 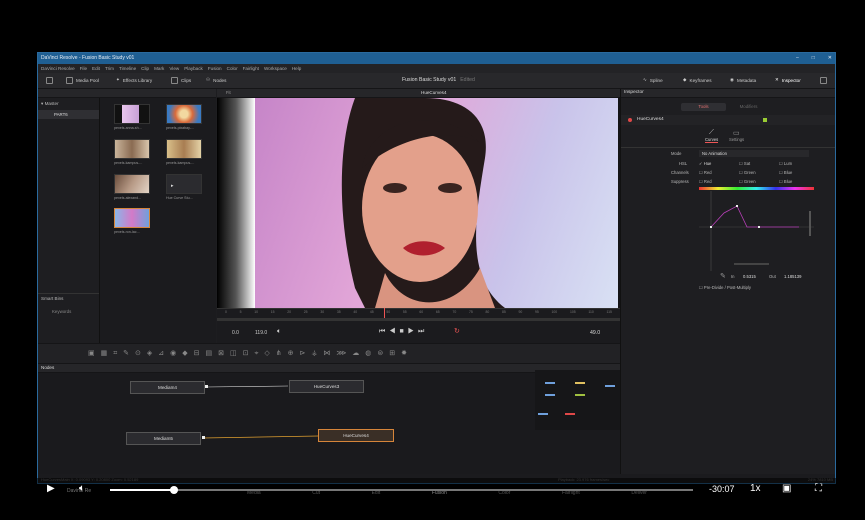 I want to click on ruler-tick: 105, so click(x=572, y=312).